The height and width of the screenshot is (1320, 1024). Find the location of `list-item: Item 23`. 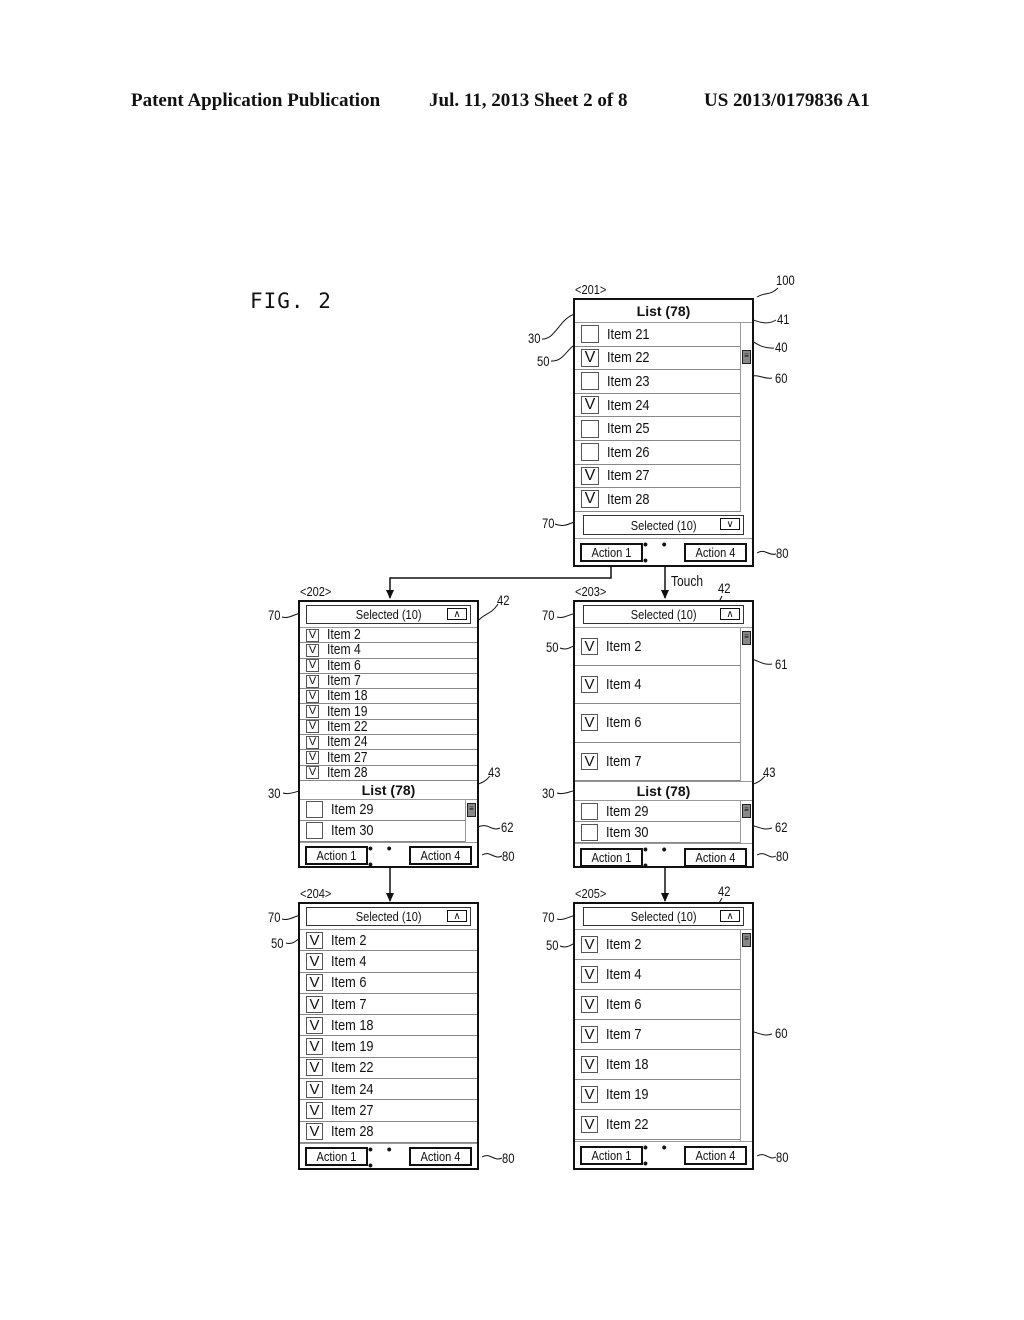

list-item: Item 23 is located at coordinates (657, 382).